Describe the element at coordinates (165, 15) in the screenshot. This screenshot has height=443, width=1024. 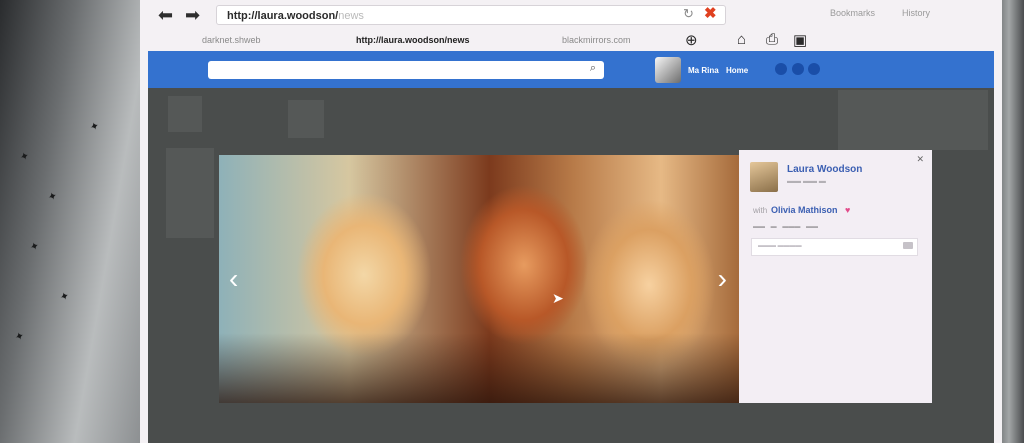
I see `back-arrow-icon: ⬅` at that location.